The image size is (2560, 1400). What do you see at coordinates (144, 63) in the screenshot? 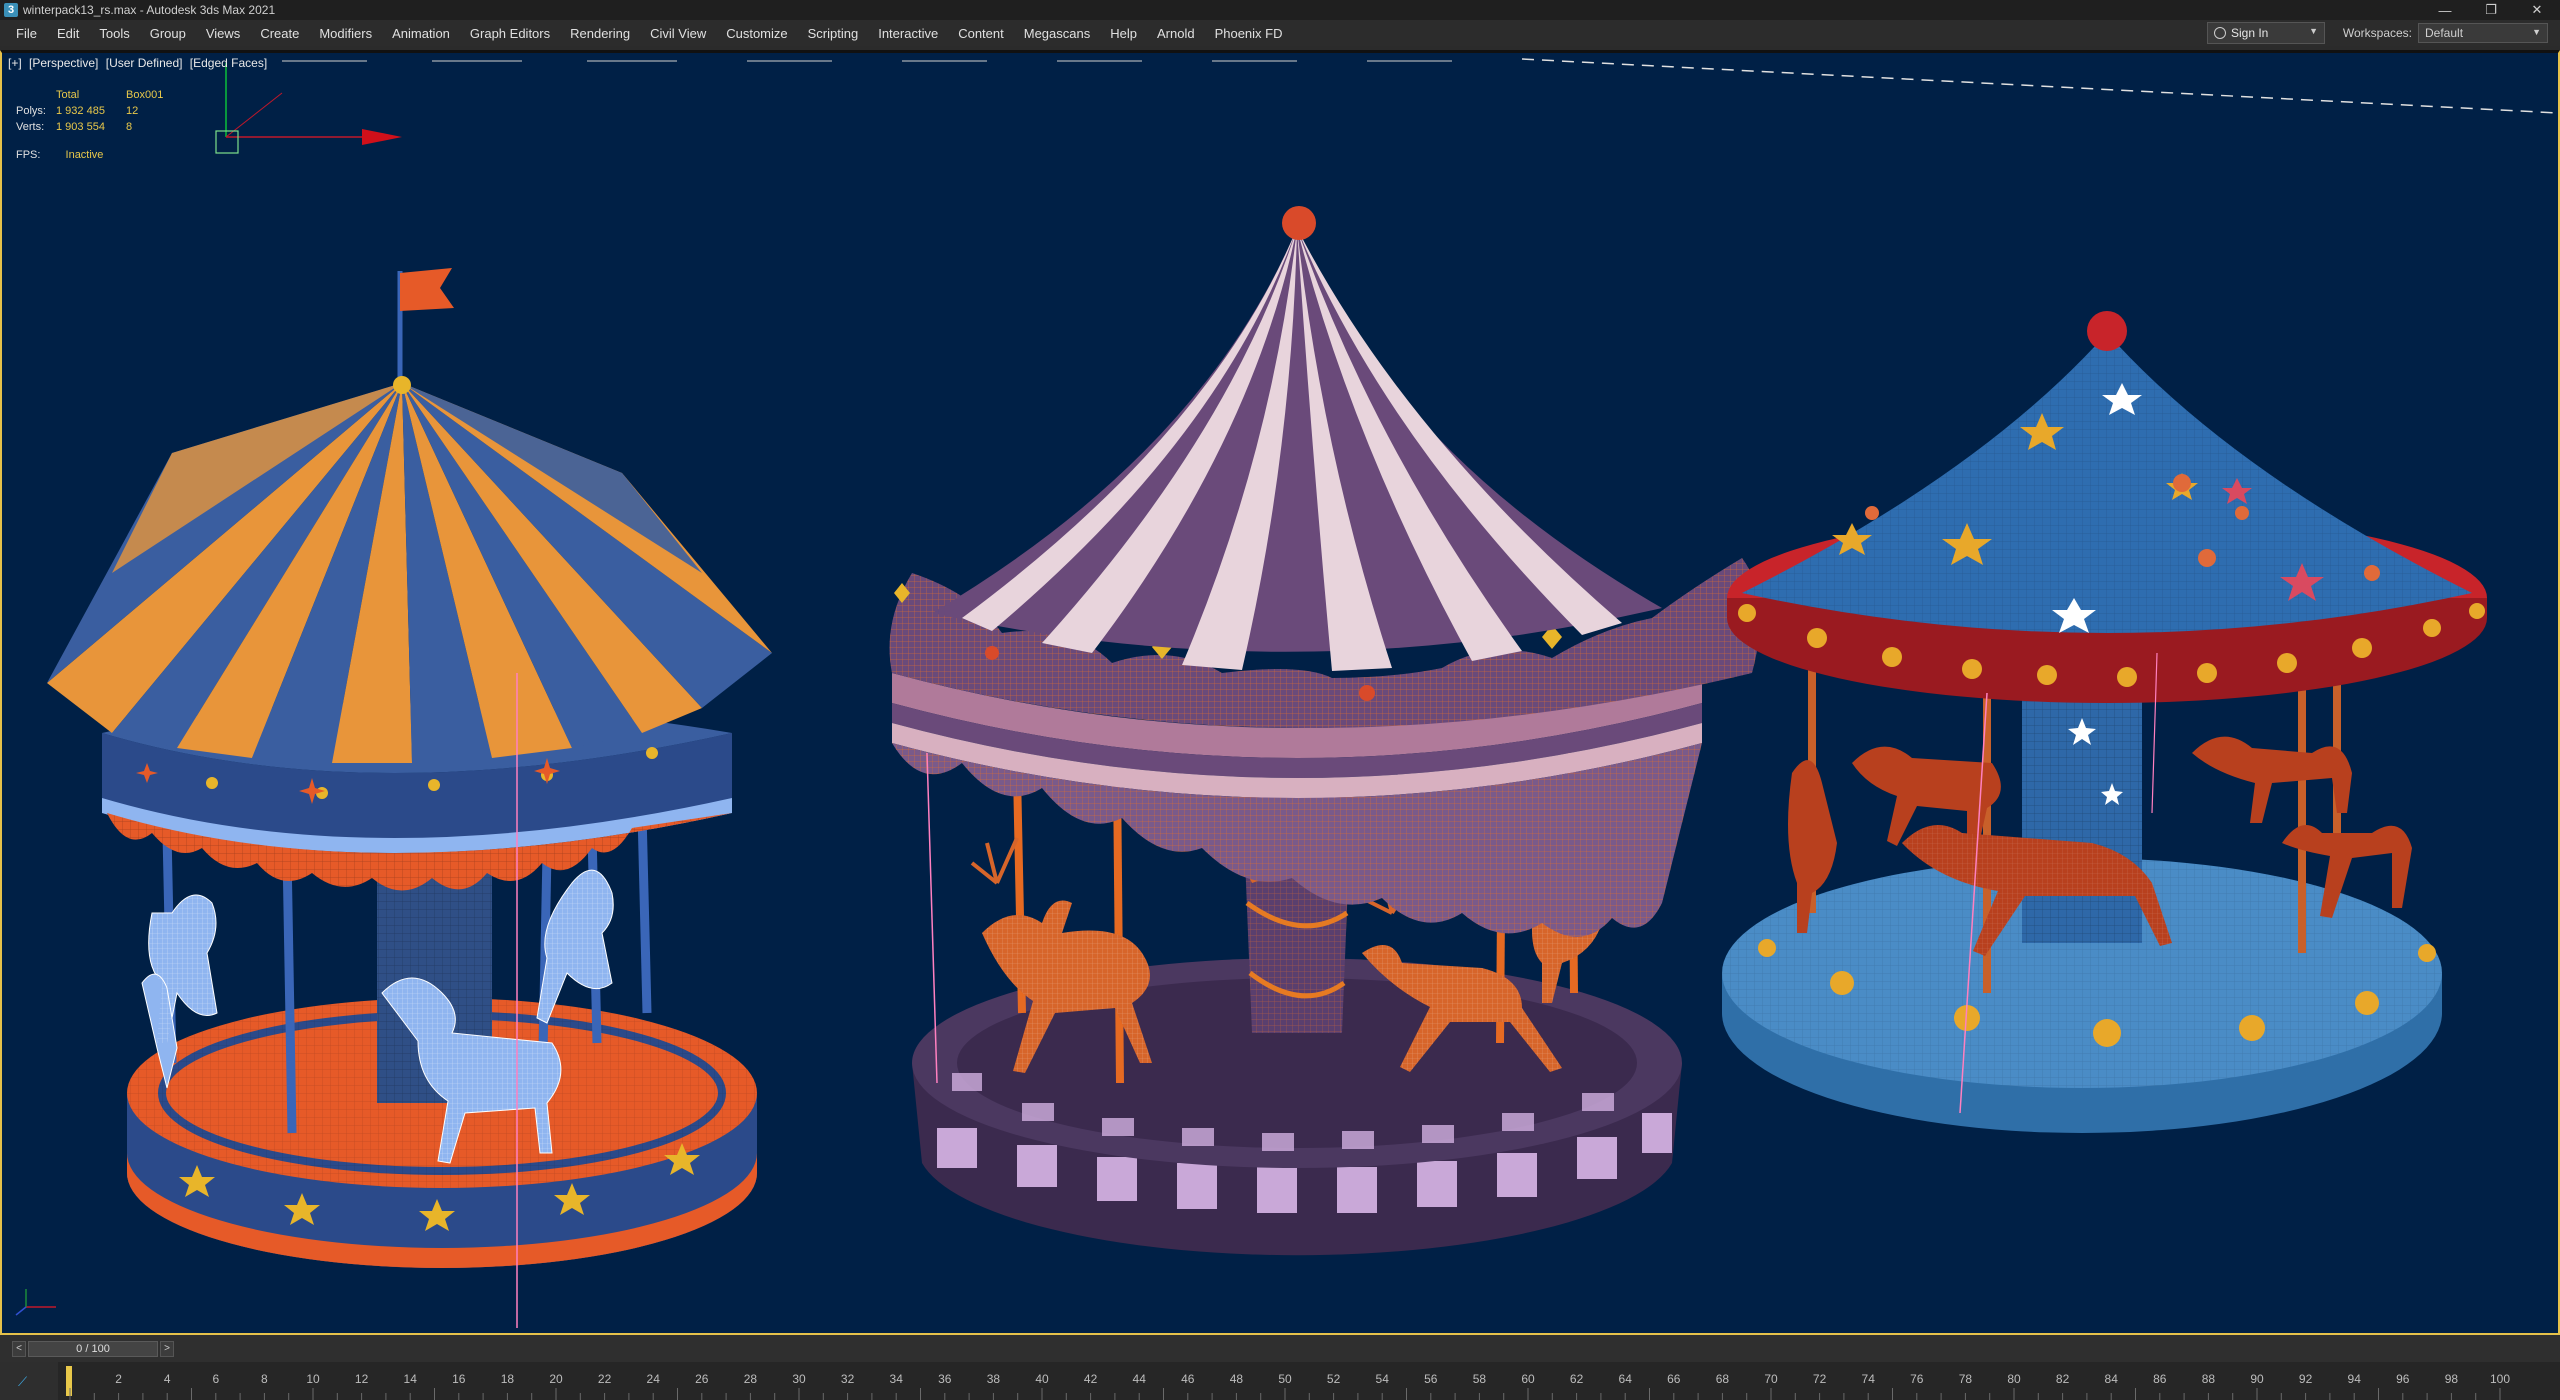
I see `viewport-lighting: [User Defined]` at bounding box center [144, 63].